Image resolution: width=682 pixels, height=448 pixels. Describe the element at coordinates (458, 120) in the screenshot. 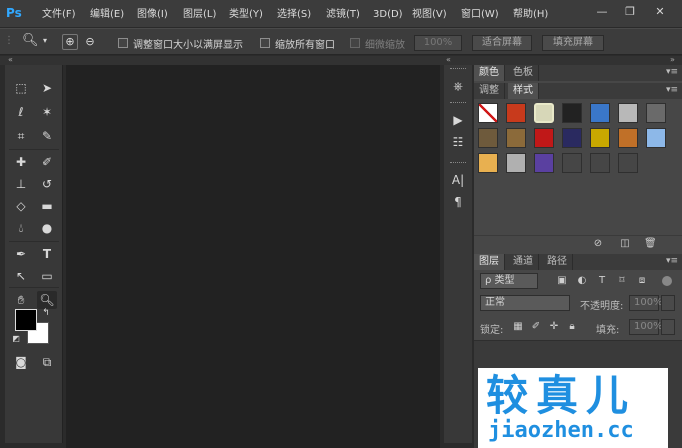

I see `actions-panel-icon: ▶` at that location.